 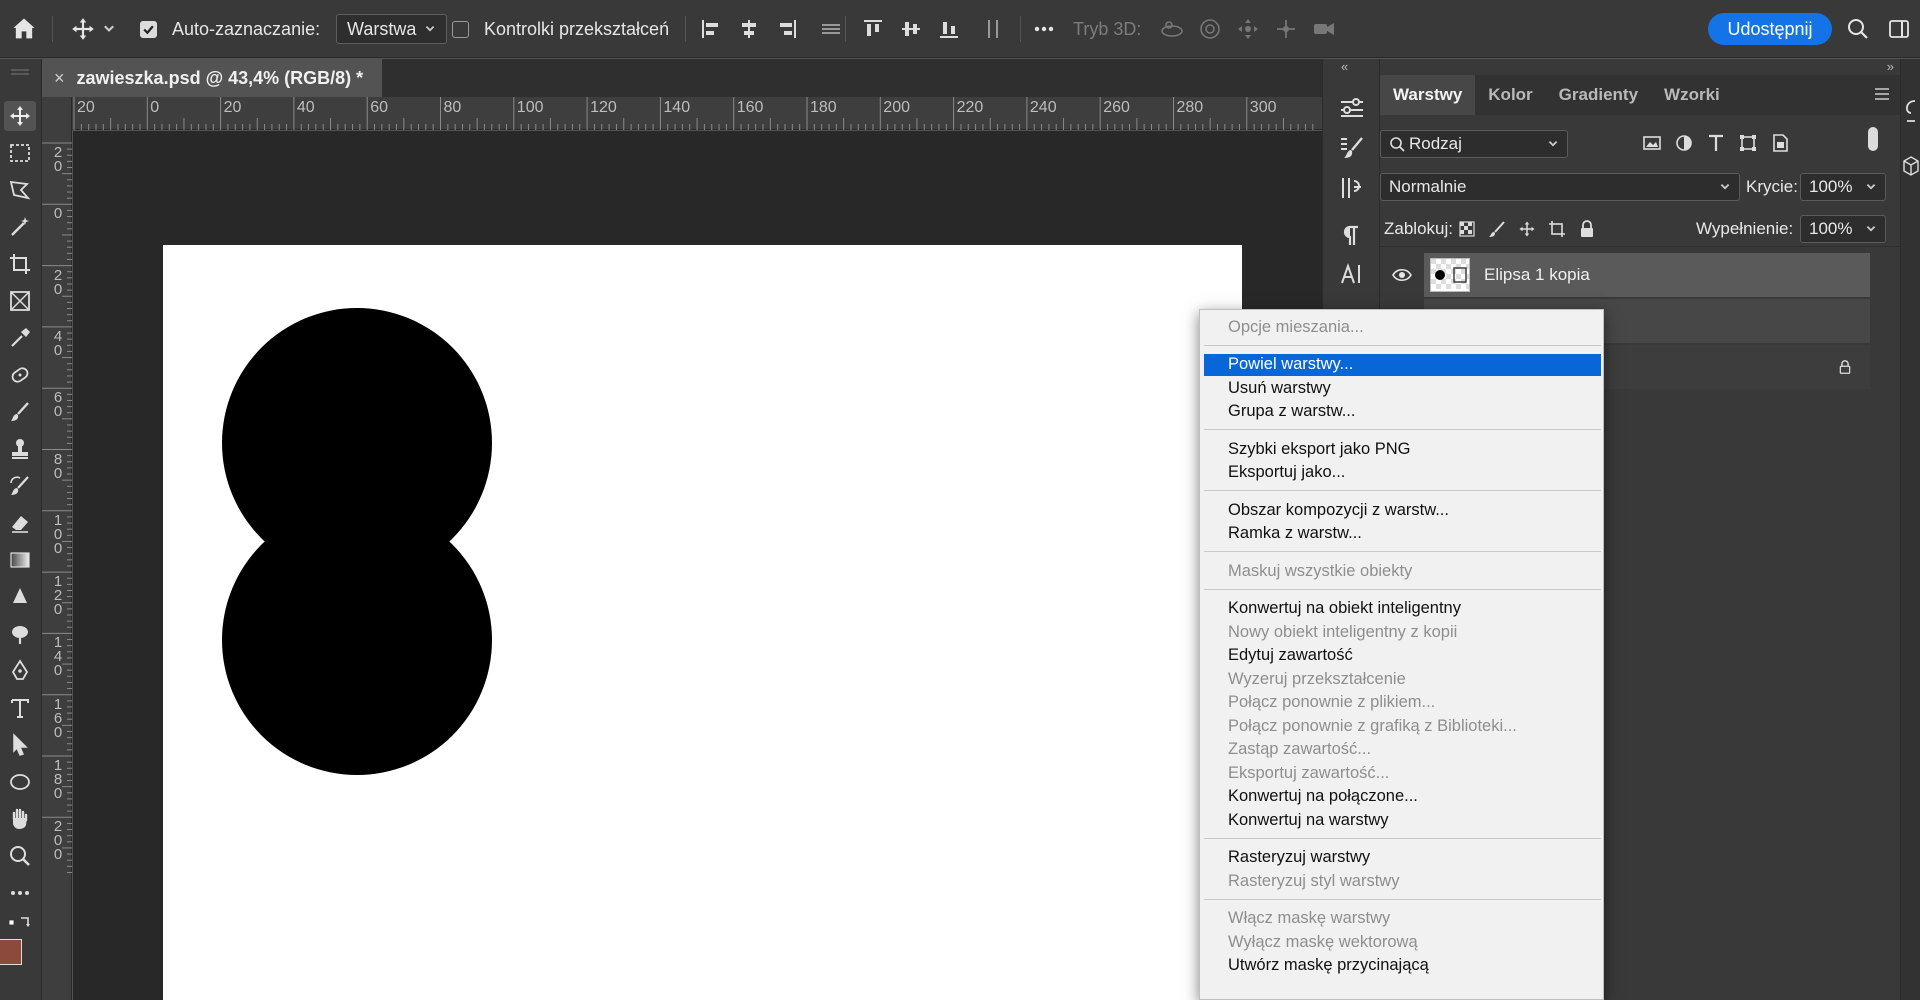 I want to click on swap-colors-icon, so click(x=20, y=923).